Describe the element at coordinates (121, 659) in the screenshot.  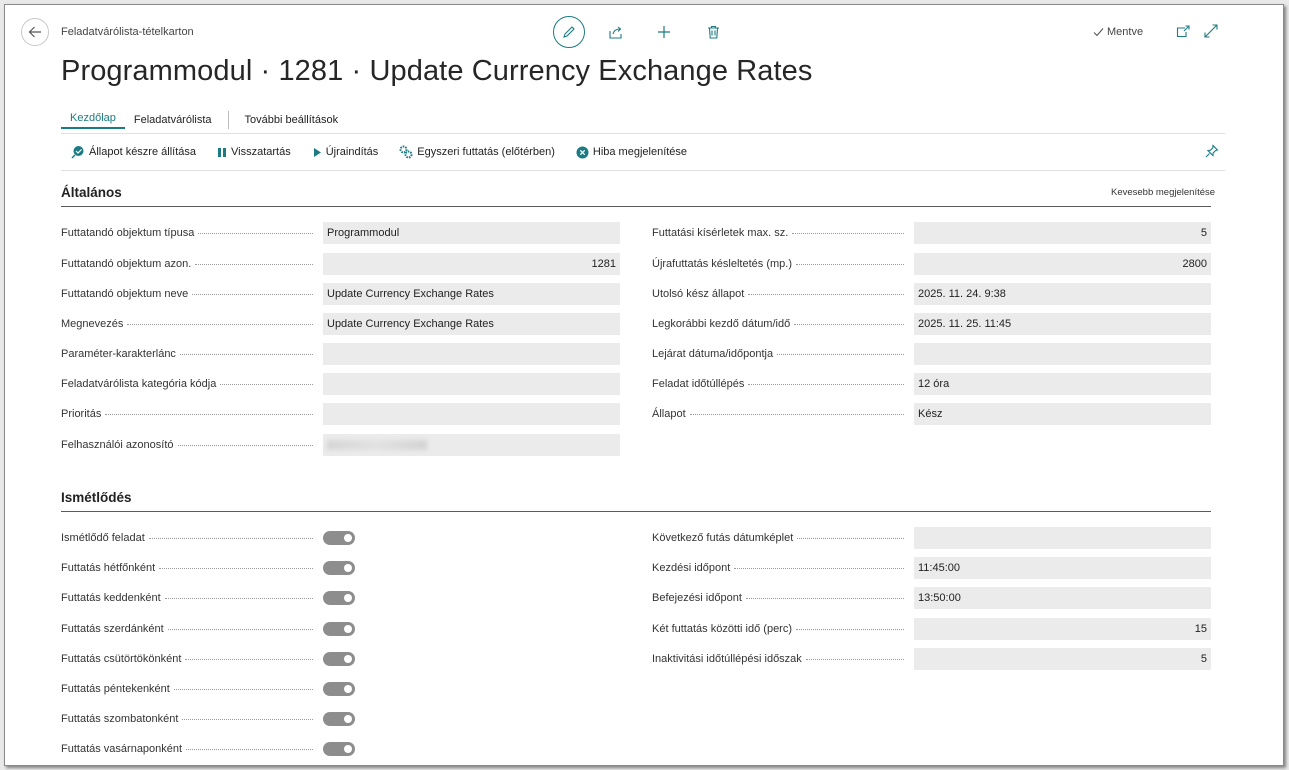
I see `field-label: Futtatás csütörtökönként` at that location.